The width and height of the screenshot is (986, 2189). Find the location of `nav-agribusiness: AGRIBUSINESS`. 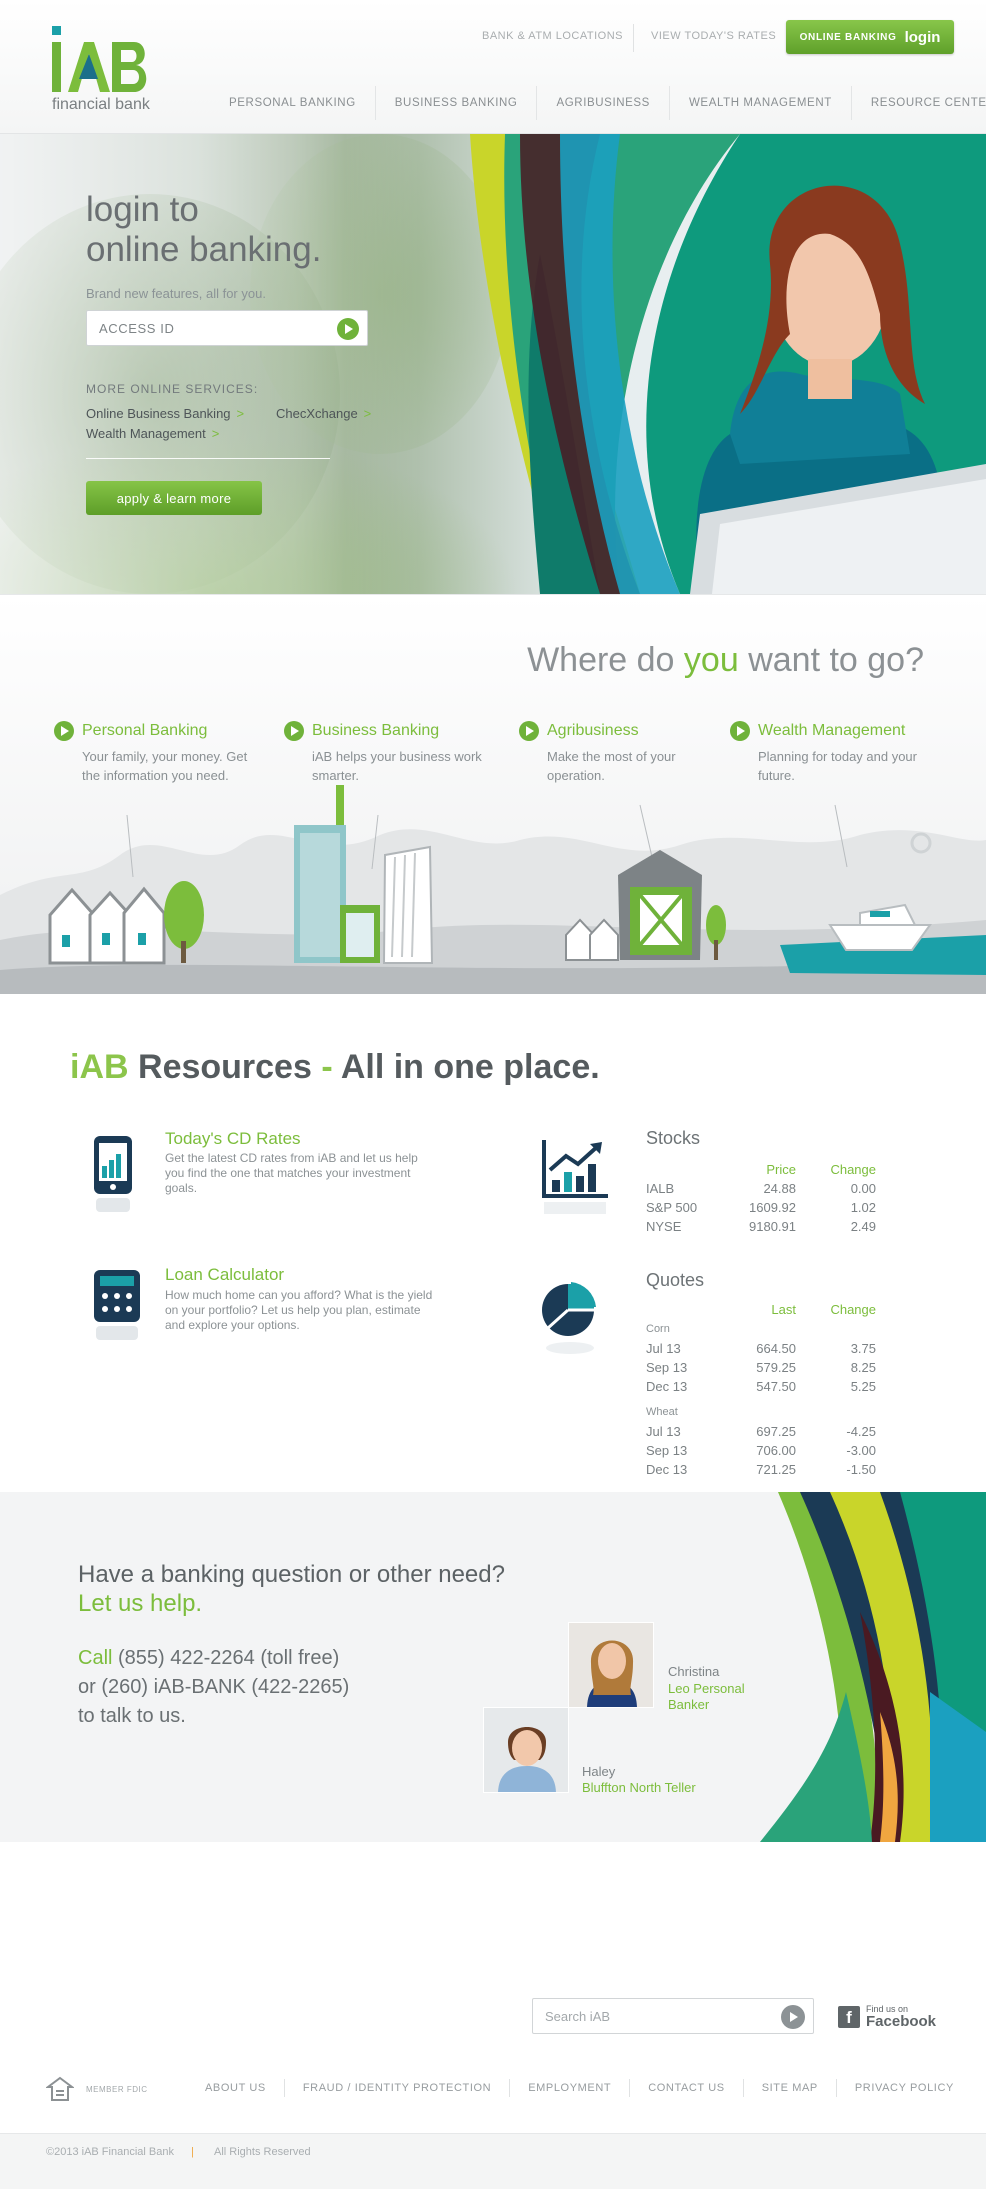

nav-agribusiness: AGRIBUSINESS is located at coordinates (602, 103).